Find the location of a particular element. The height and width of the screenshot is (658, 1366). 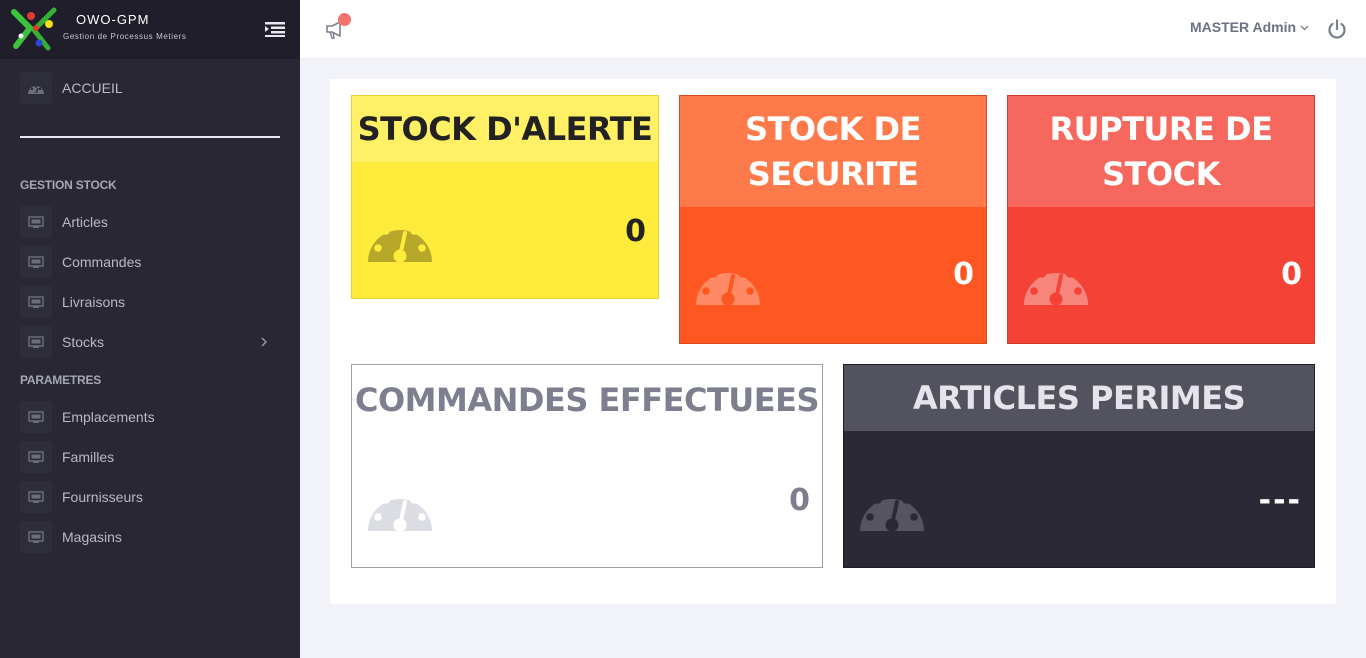

chevron-down-icon is located at coordinates (1304, 27).